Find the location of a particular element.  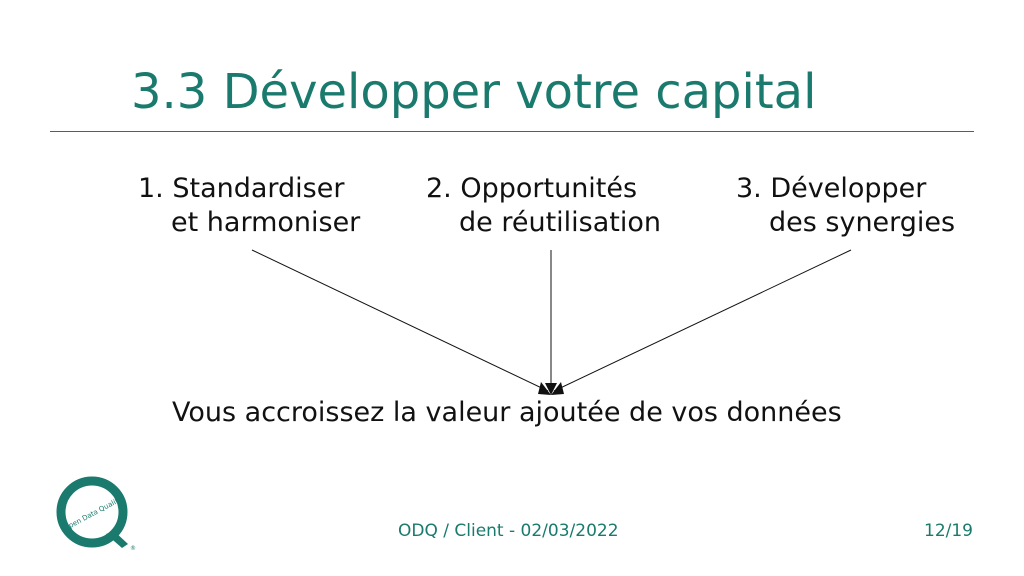

title-divider is located at coordinates (512, 131).